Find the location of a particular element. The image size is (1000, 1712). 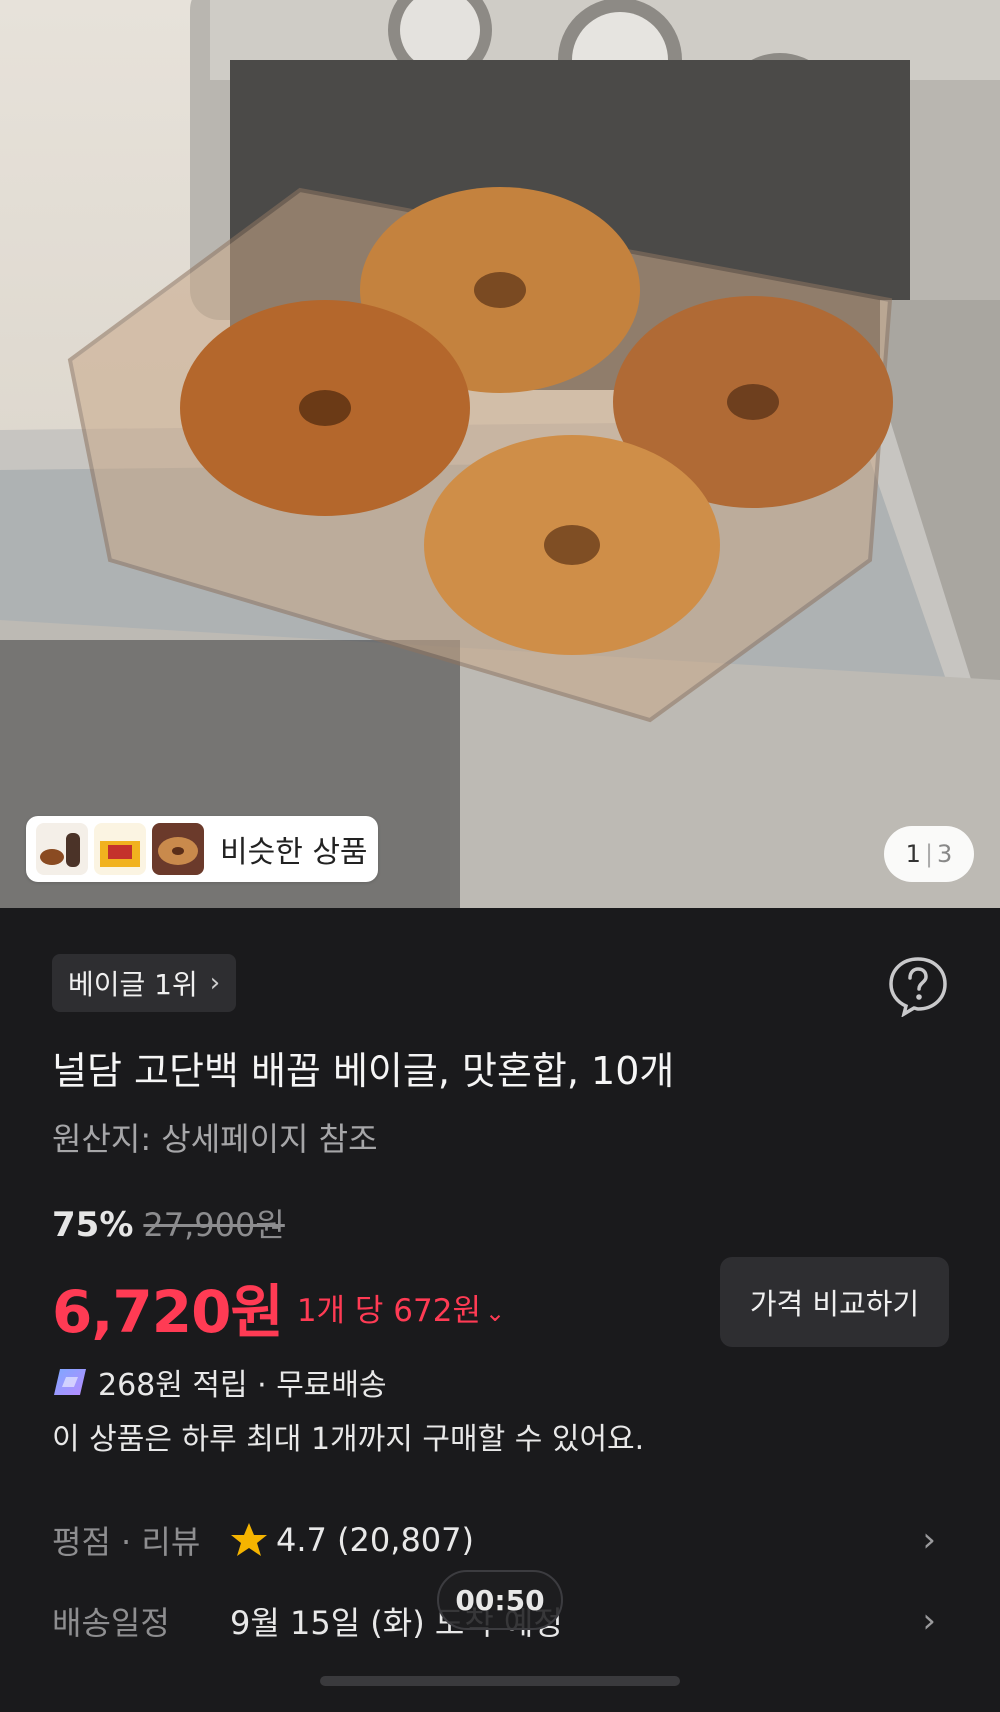

category-rank-chip: 베이글 1위 › is located at coordinates (144, 983).